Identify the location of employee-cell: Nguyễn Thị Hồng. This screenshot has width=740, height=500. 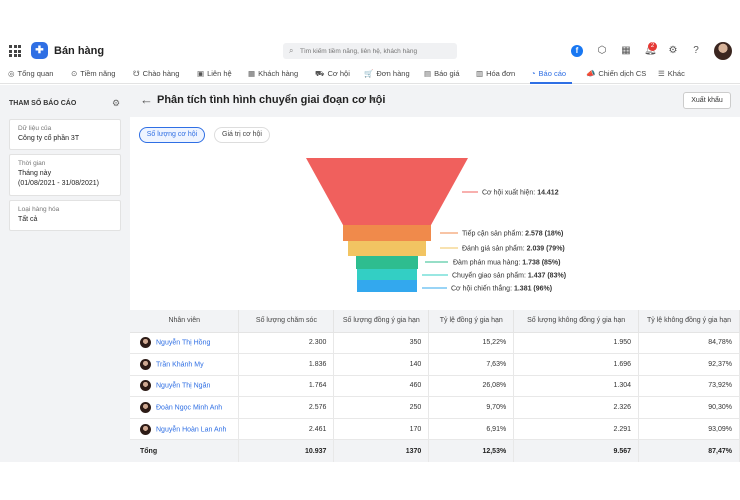
(185, 343).